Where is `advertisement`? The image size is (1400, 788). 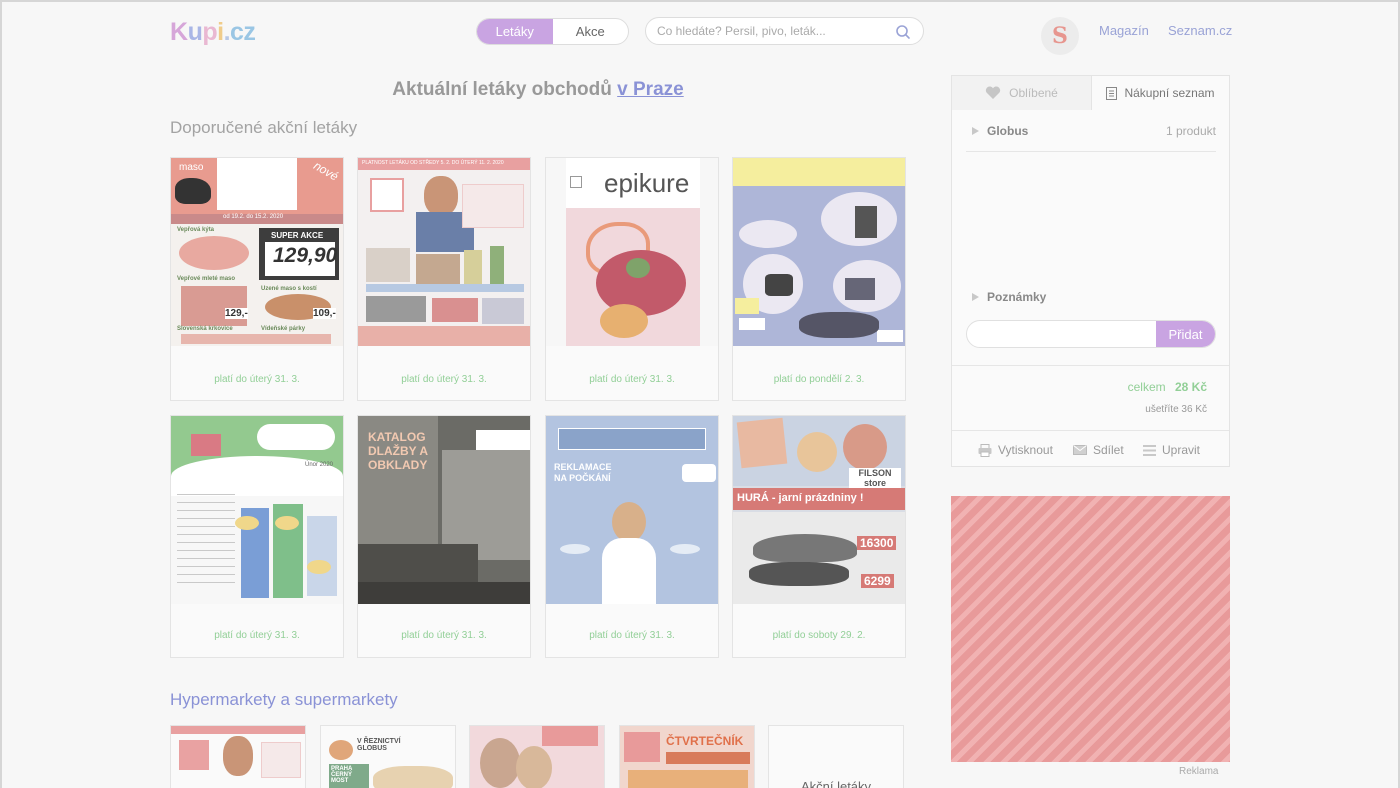 advertisement is located at coordinates (1090, 629).